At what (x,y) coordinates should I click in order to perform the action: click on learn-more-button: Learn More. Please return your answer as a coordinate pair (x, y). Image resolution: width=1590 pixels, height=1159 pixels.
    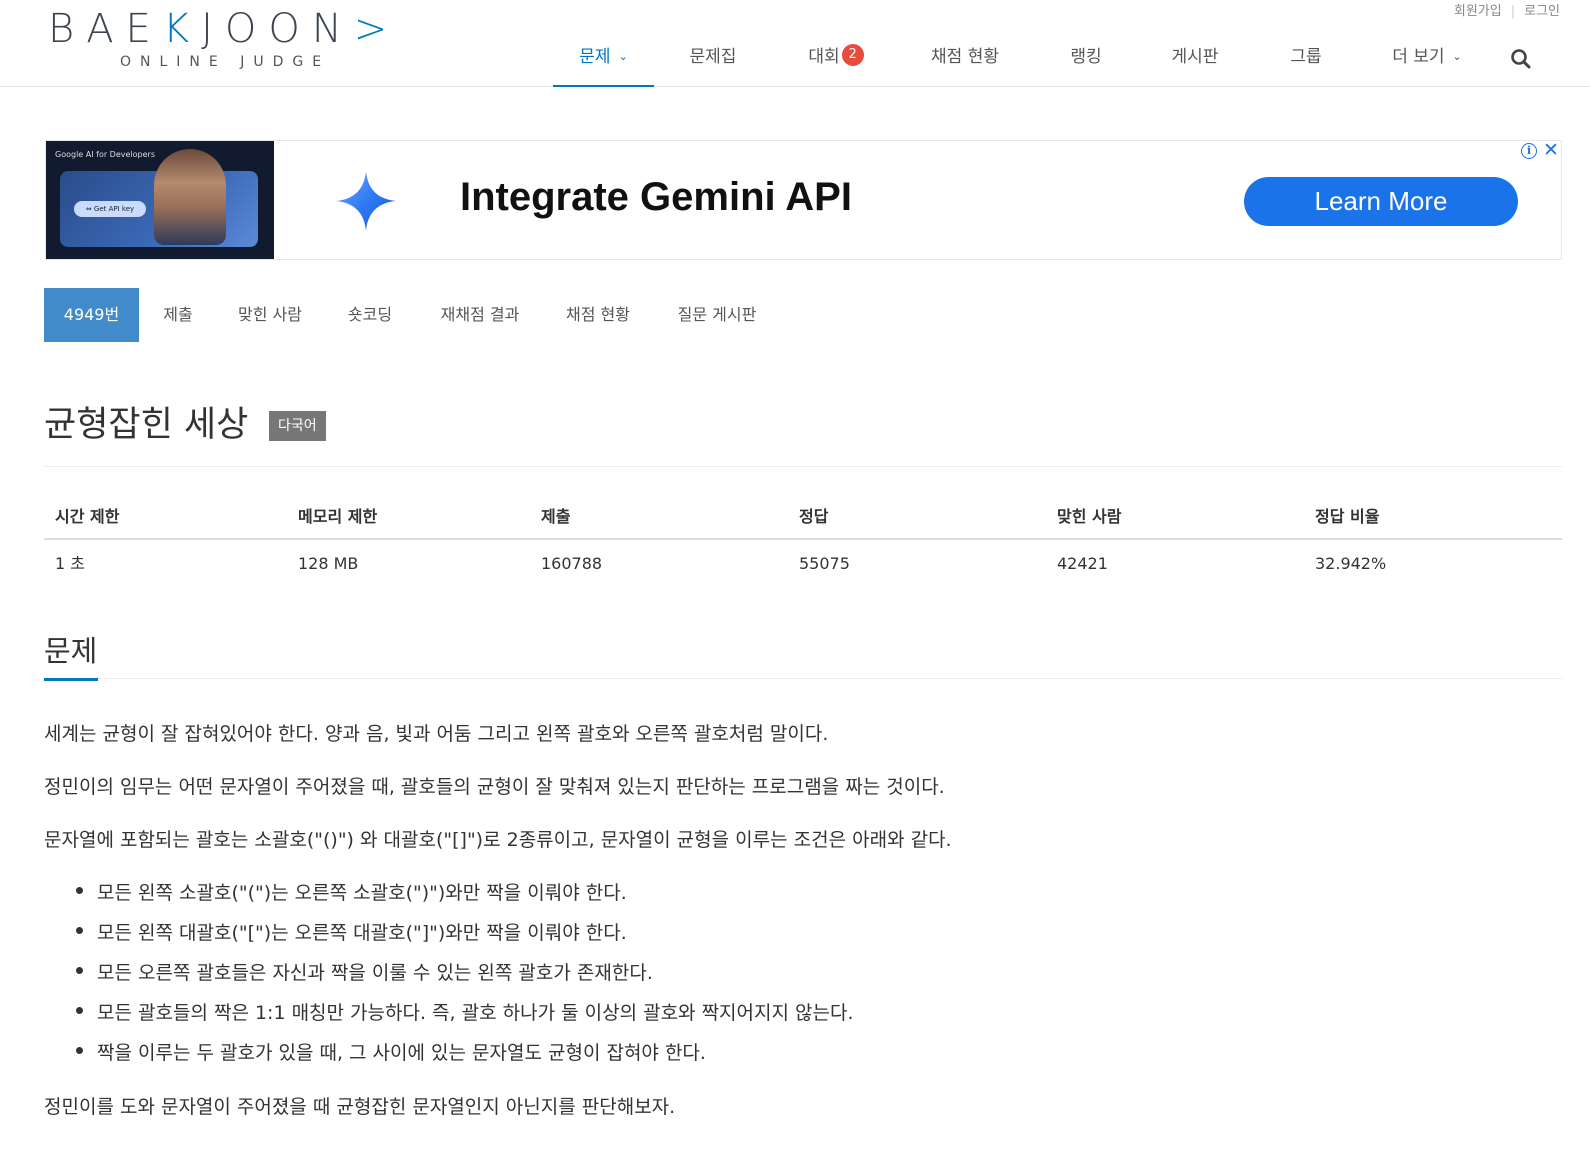
    Looking at the image, I should click on (1381, 201).